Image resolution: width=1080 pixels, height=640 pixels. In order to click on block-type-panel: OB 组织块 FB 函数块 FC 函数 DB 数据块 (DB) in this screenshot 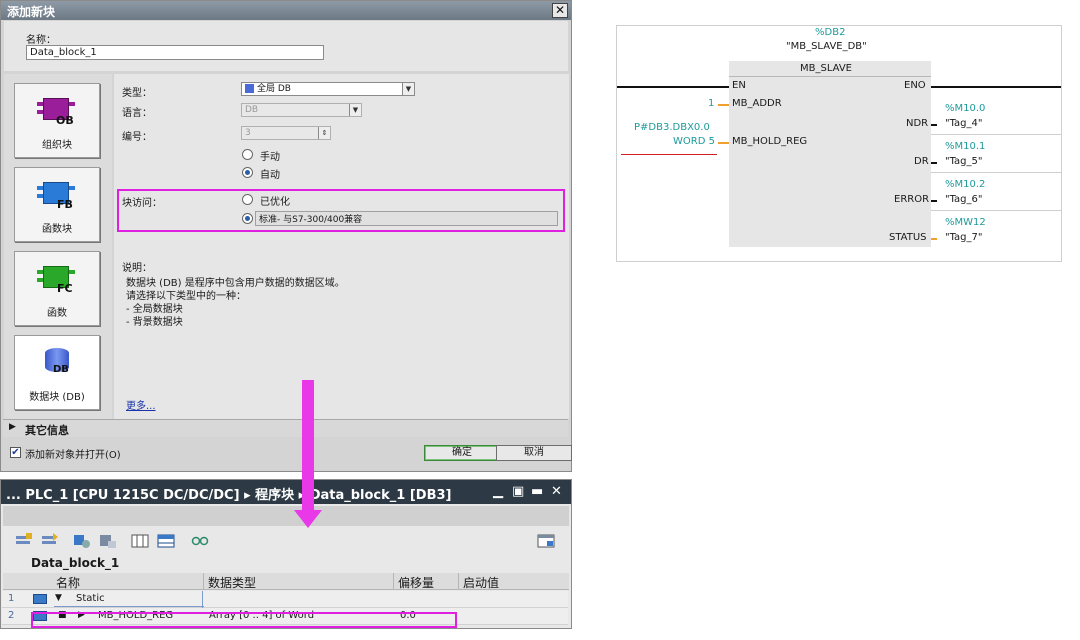, I will do `click(58, 246)`.